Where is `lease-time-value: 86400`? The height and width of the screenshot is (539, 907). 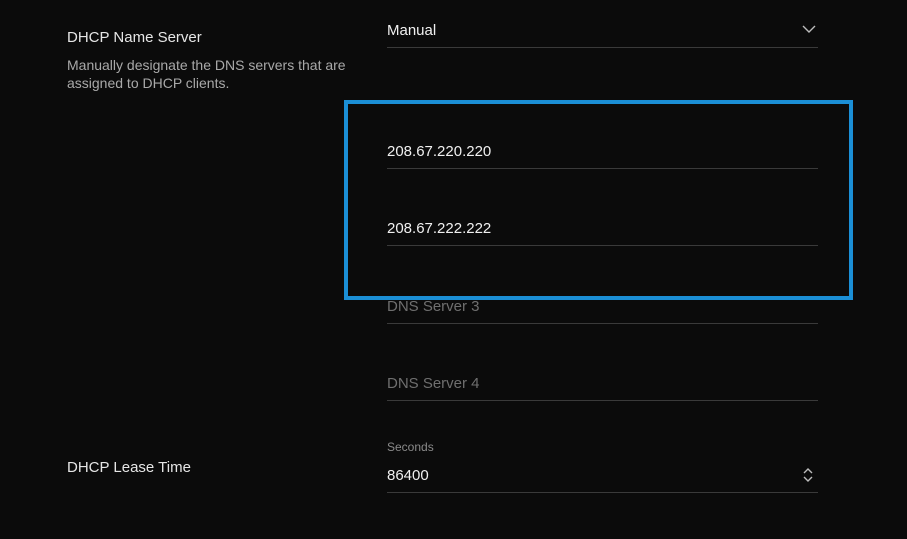 lease-time-value: 86400 is located at coordinates (408, 475).